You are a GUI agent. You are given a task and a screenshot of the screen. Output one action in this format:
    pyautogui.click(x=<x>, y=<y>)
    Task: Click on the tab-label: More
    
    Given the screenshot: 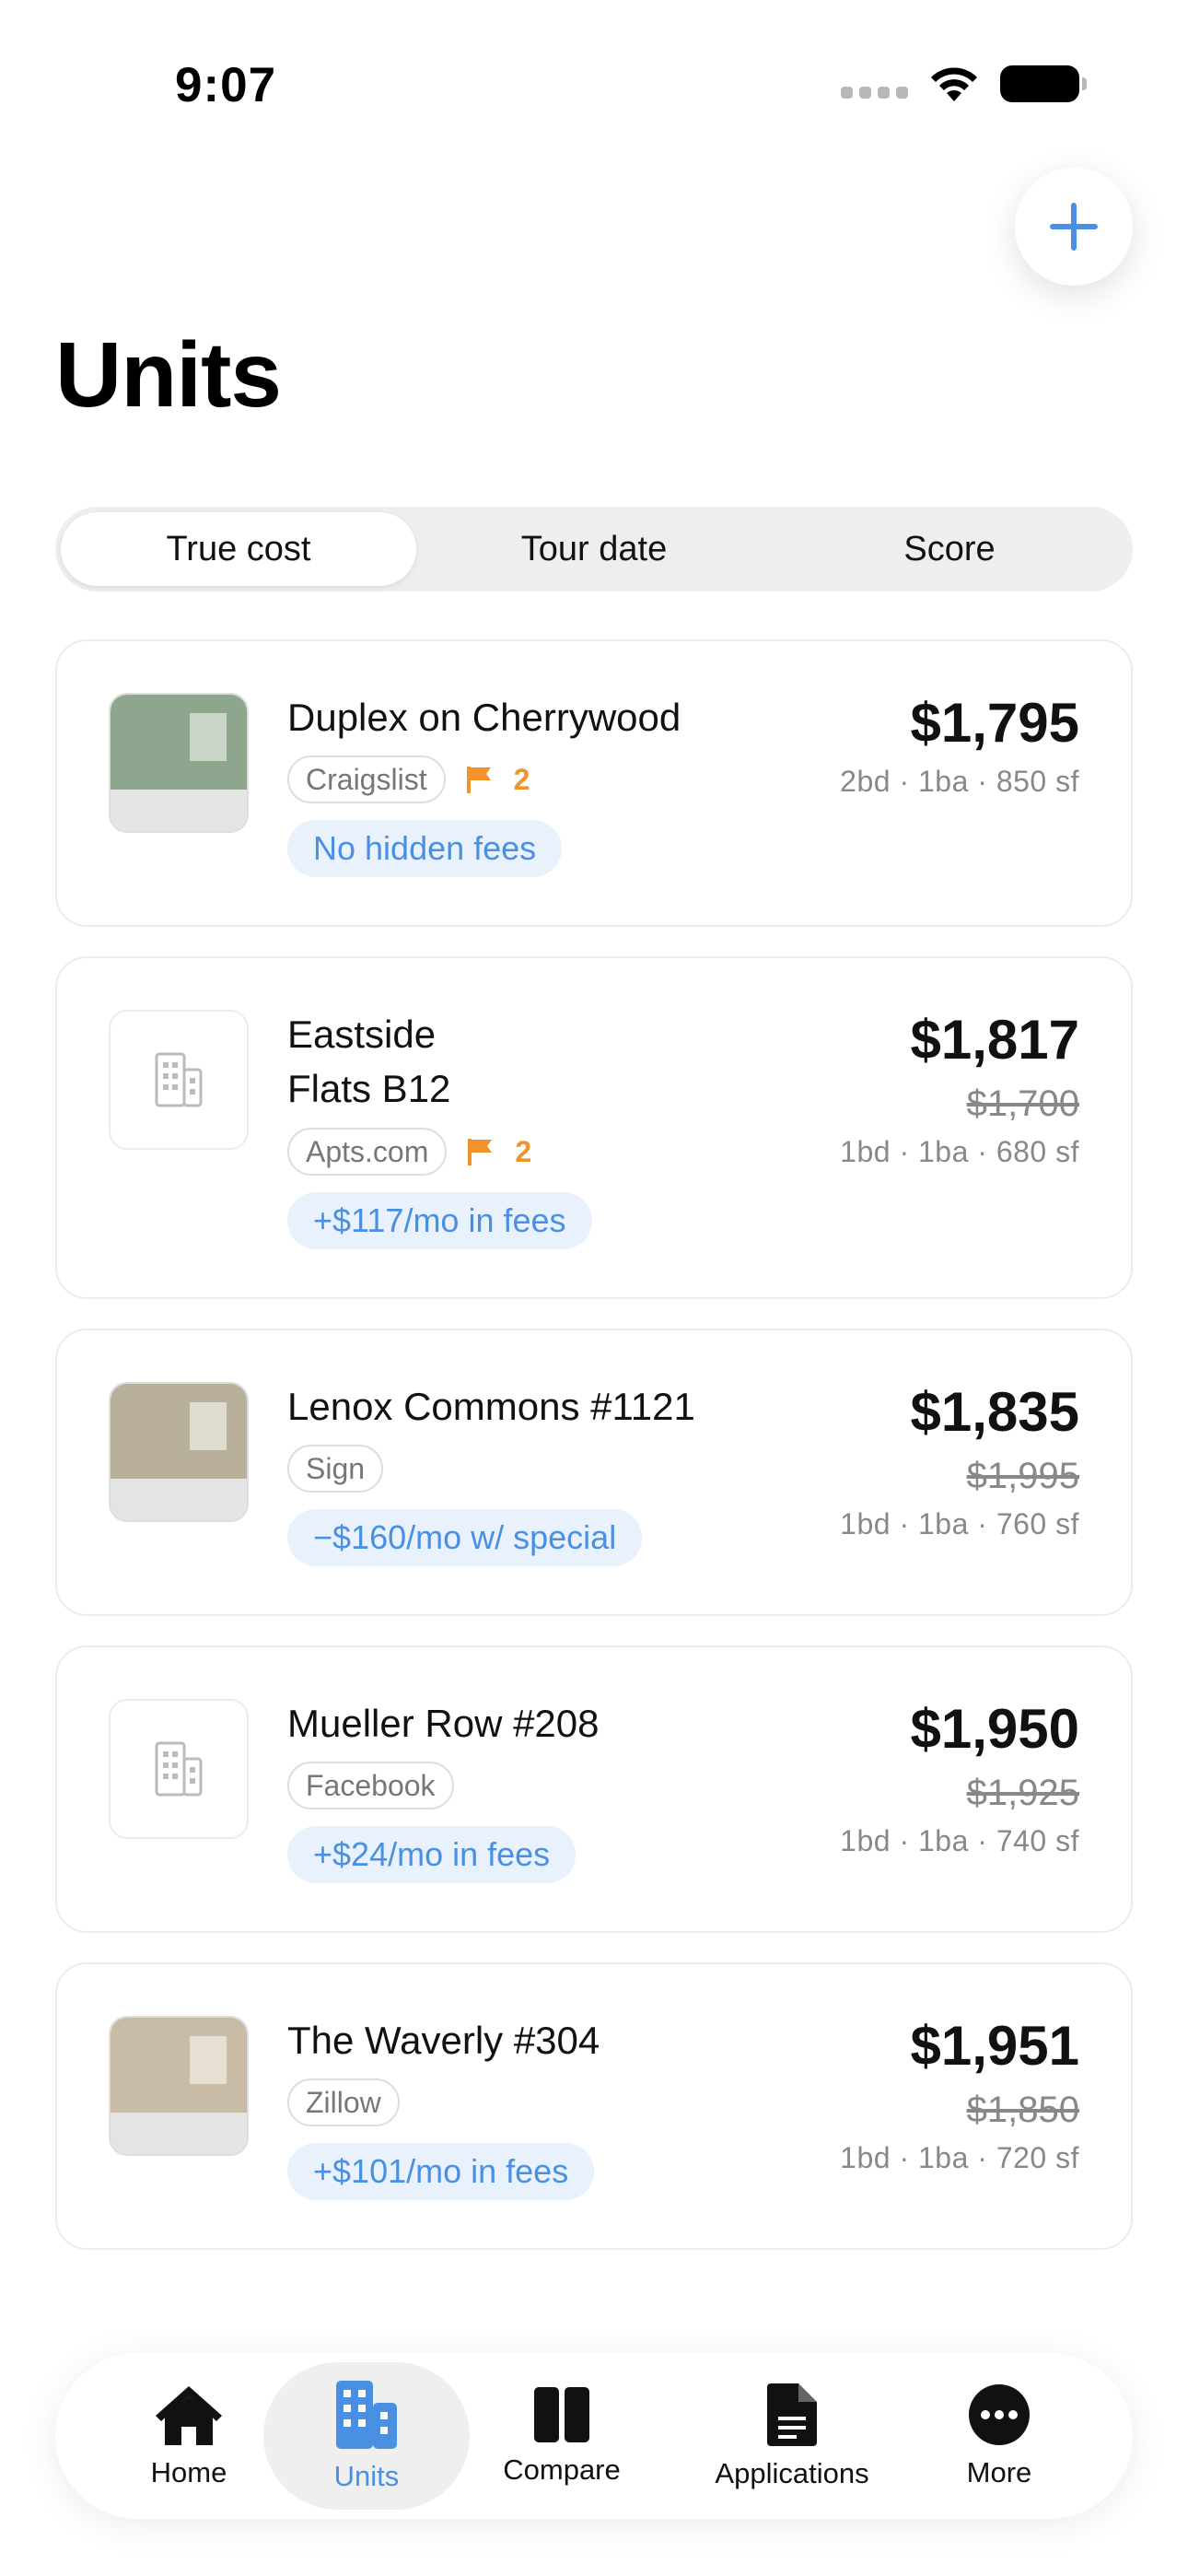 What is the action you would take?
    pyautogui.click(x=999, y=2472)
    